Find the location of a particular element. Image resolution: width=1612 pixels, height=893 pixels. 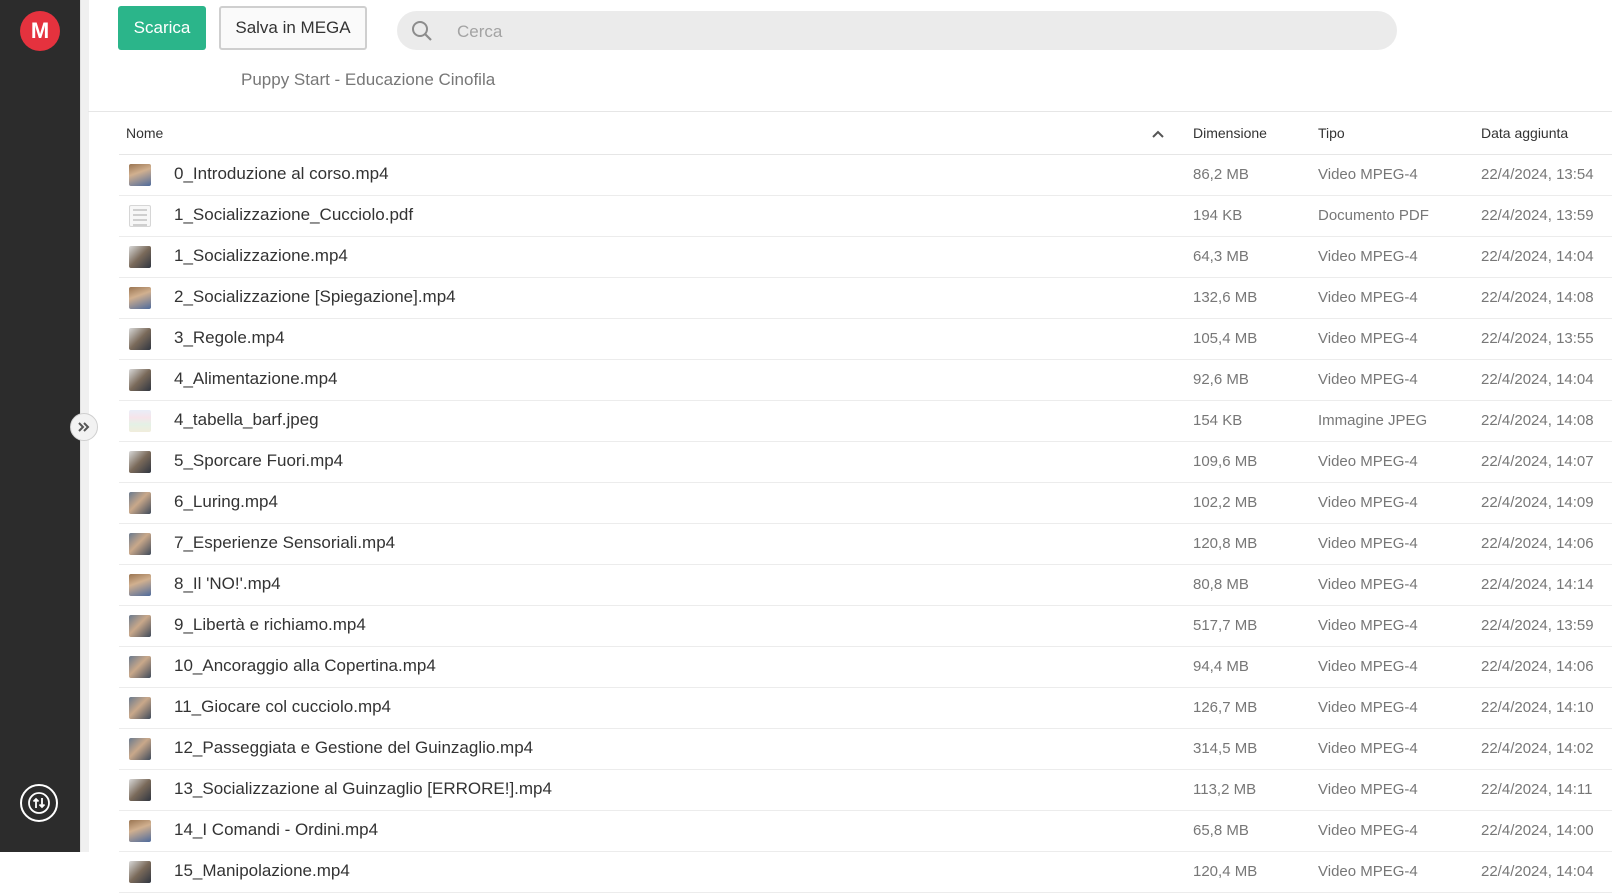

file-name: 4_Alimentazione.mp4 is located at coordinates (256, 378).